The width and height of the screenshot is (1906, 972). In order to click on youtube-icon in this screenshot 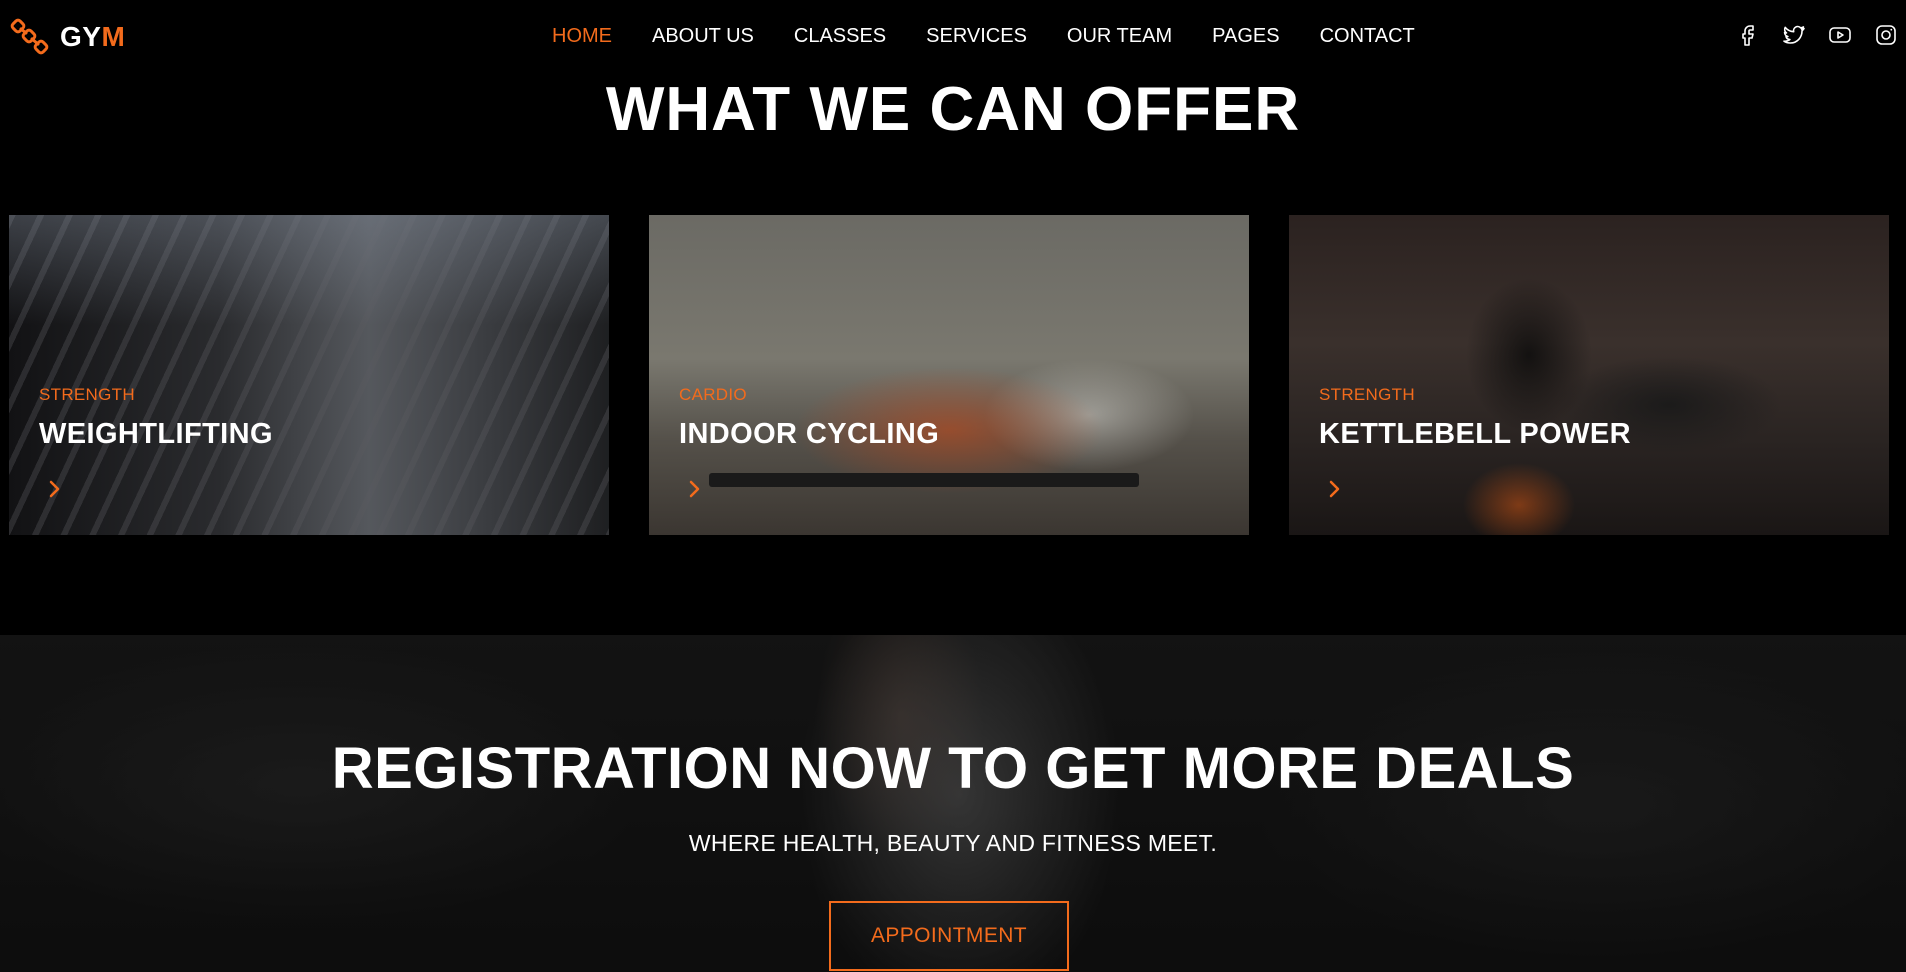, I will do `click(1840, 35)`.